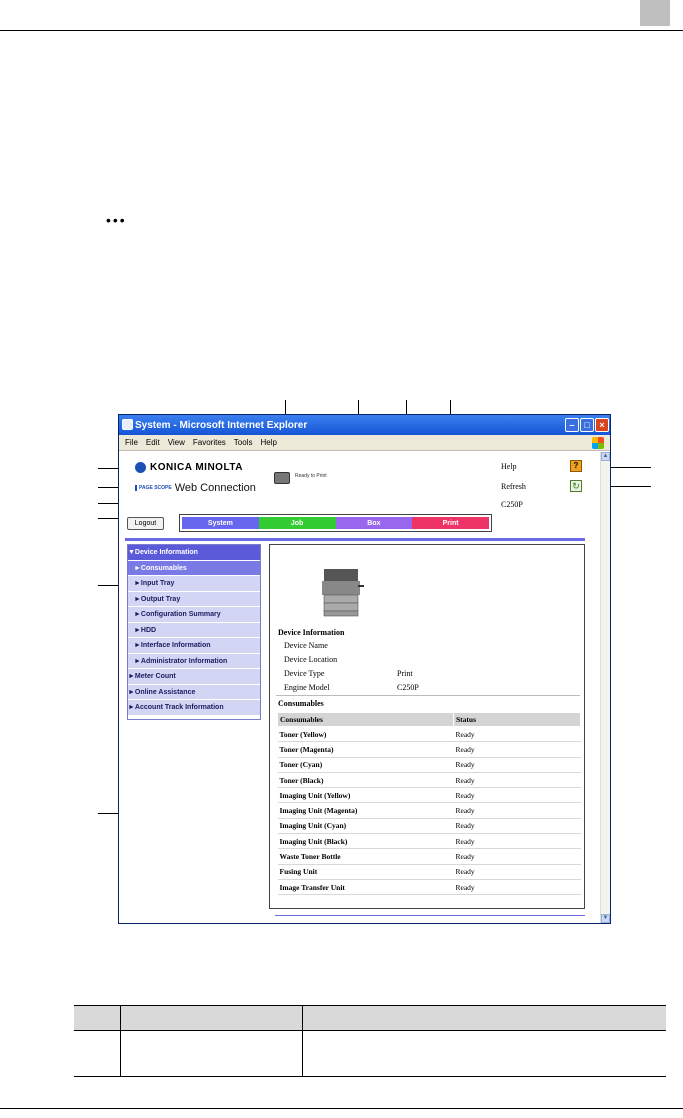 Image resolution: width=683 pixels, height=1118 pixels. I want to click on logout-button: Logout, so click(145, 523).